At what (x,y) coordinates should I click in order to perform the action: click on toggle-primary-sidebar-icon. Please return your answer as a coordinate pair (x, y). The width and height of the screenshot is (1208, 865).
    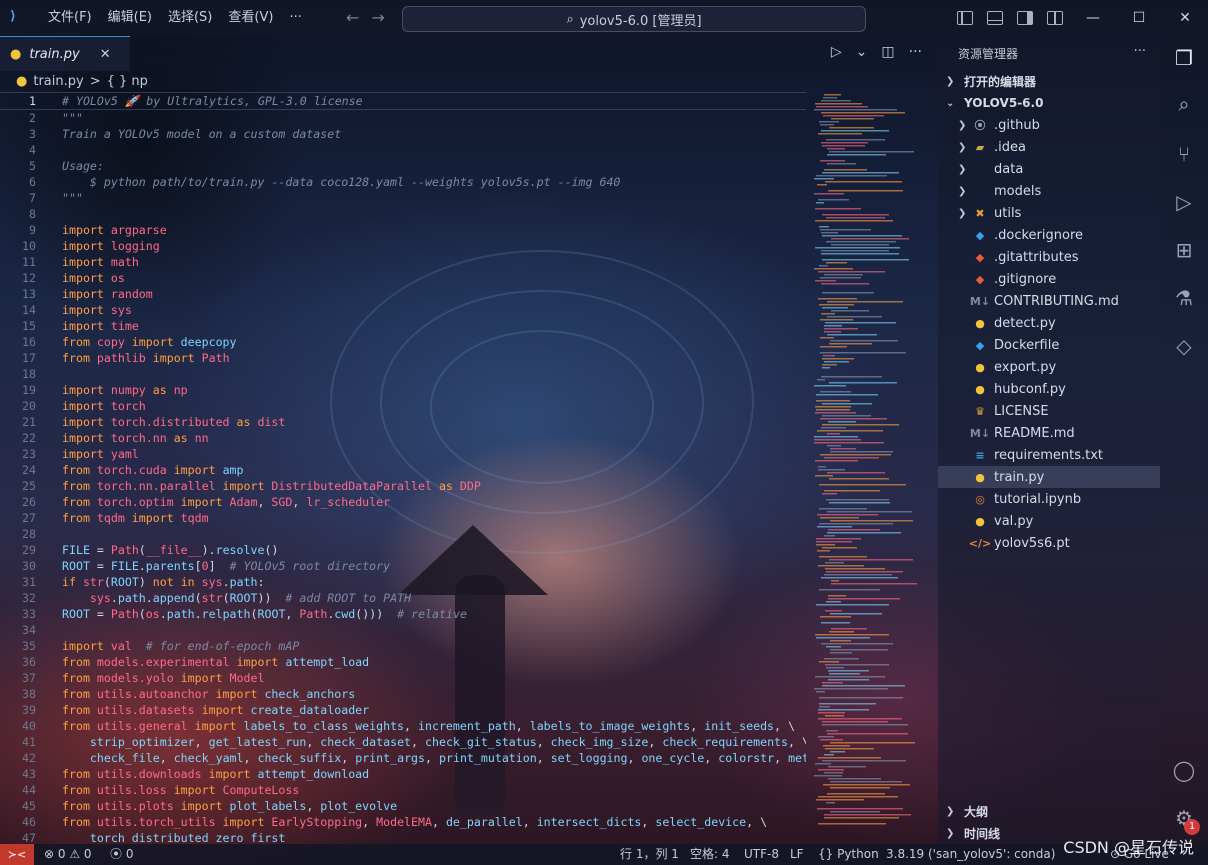
    Looking at the image, I should click on (965, 18).